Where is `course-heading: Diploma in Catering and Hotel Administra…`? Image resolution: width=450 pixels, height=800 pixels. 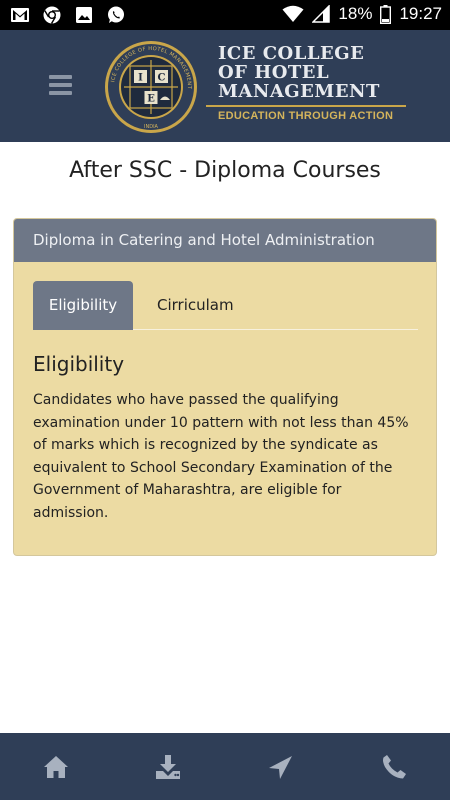
course-heading: Diploma in Catering and Hotel Administra… is located at coordinates (225, 240).